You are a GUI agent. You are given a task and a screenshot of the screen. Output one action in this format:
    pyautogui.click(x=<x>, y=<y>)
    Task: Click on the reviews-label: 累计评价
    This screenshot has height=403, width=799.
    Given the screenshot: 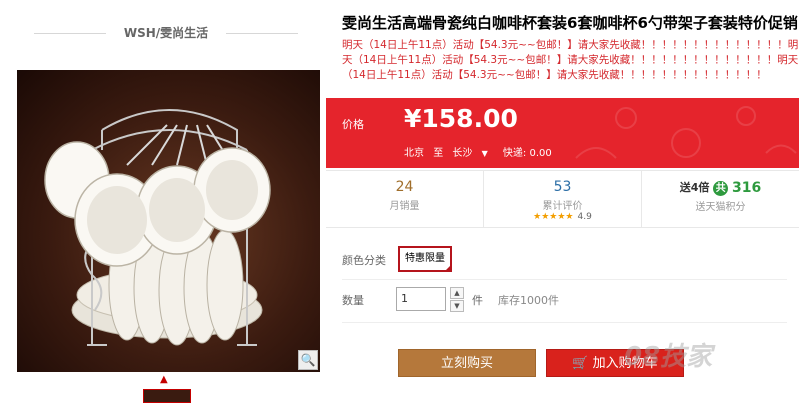 What is the action you would take?
    pyautogui.click(x=562, y=206)
    